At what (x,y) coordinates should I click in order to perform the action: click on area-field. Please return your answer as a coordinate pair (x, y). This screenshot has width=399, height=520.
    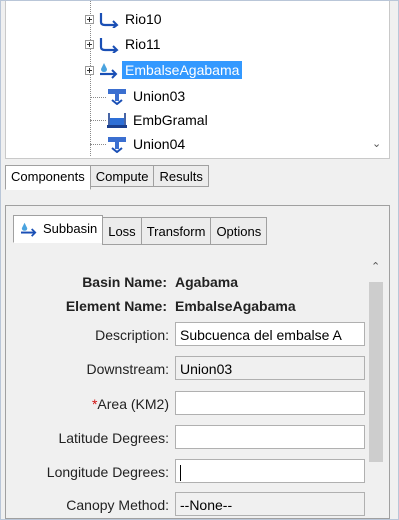
    Looking at the image, I should click on (270, 403).